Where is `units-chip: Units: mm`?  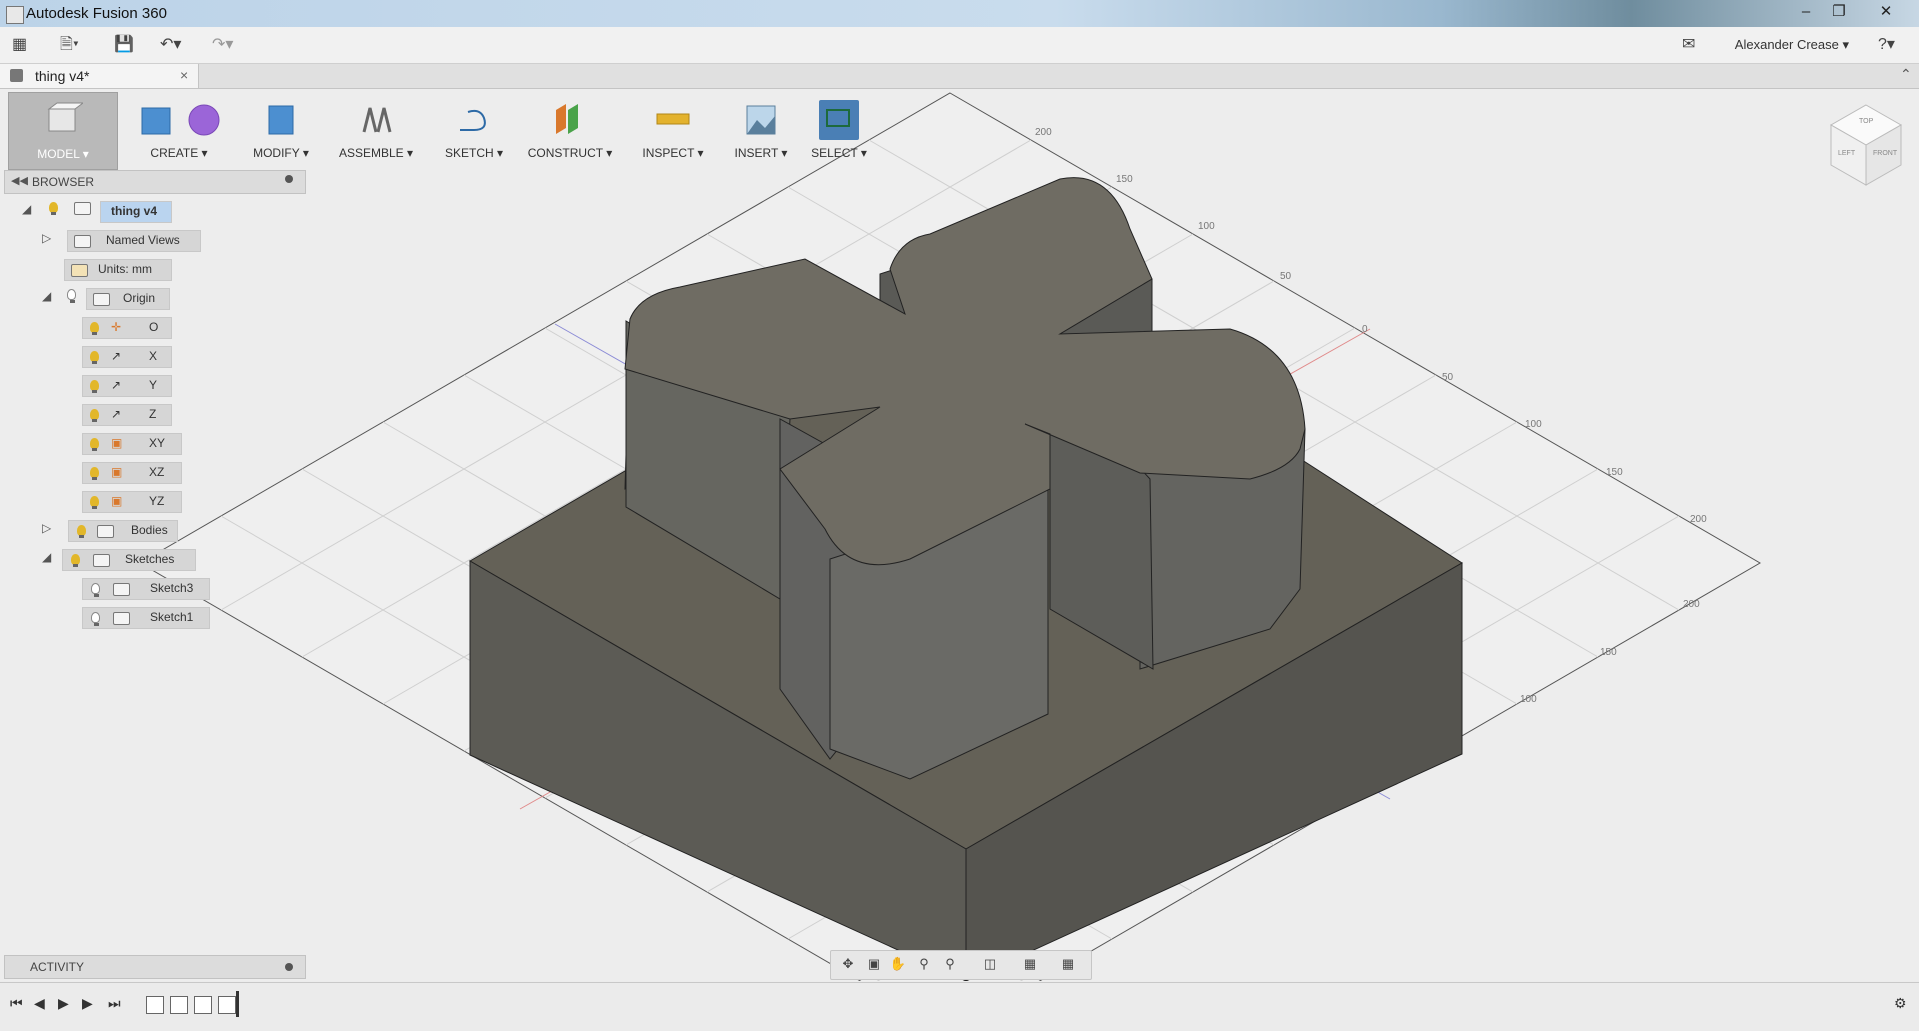 units-chip: Units: mm is located at coordinates (118, 270).